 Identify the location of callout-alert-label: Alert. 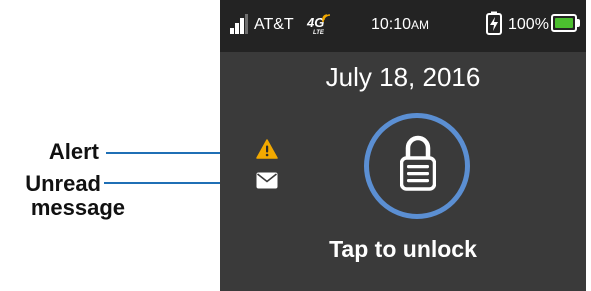
(73, 151).